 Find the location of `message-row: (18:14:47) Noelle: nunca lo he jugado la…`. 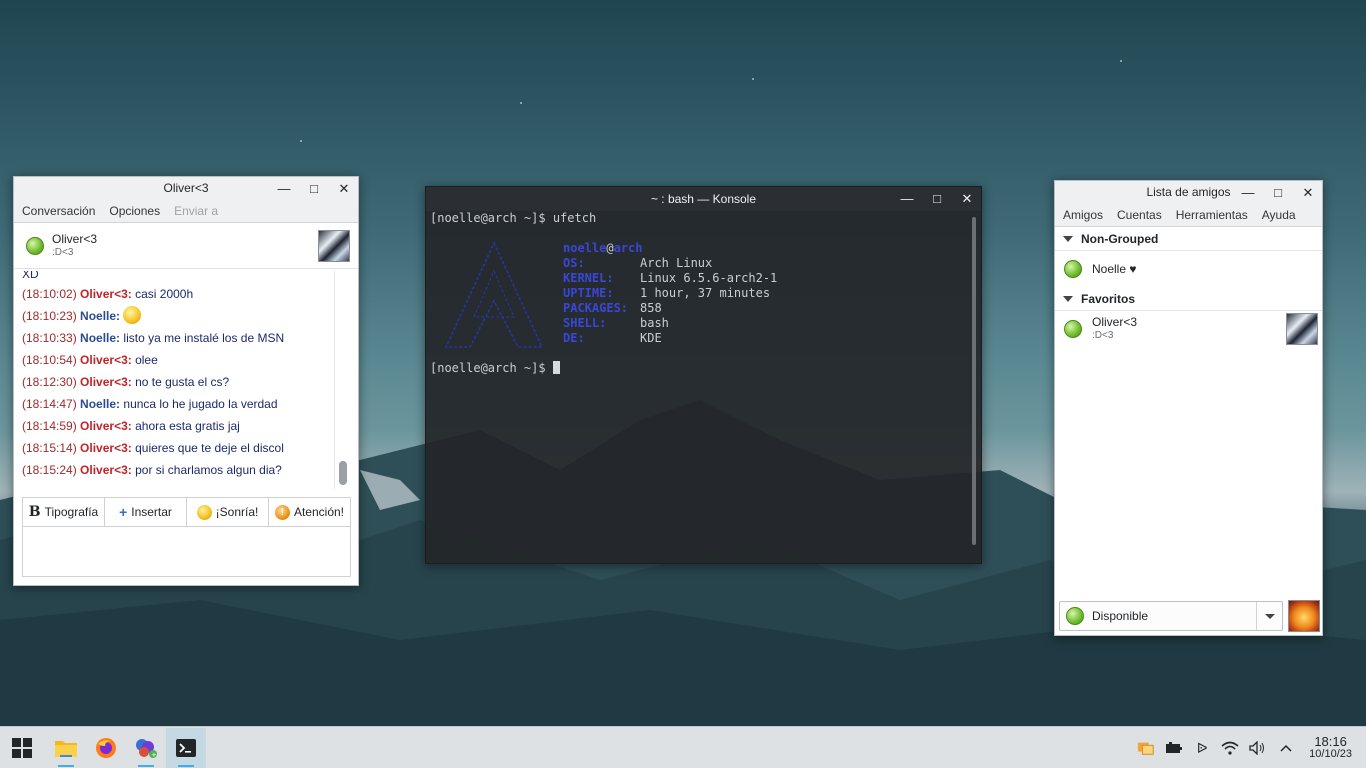

message-row: (18:14:47) Noelle: nunca lo he jugado la… is located at coordinates (150, 404).